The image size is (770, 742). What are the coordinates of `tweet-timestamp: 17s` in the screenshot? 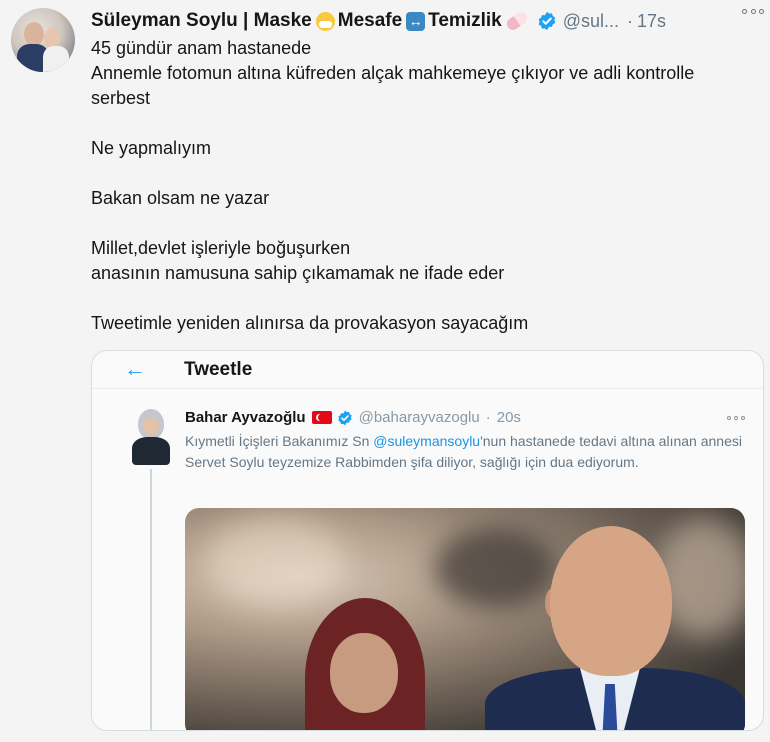 It's located at (651, 21).